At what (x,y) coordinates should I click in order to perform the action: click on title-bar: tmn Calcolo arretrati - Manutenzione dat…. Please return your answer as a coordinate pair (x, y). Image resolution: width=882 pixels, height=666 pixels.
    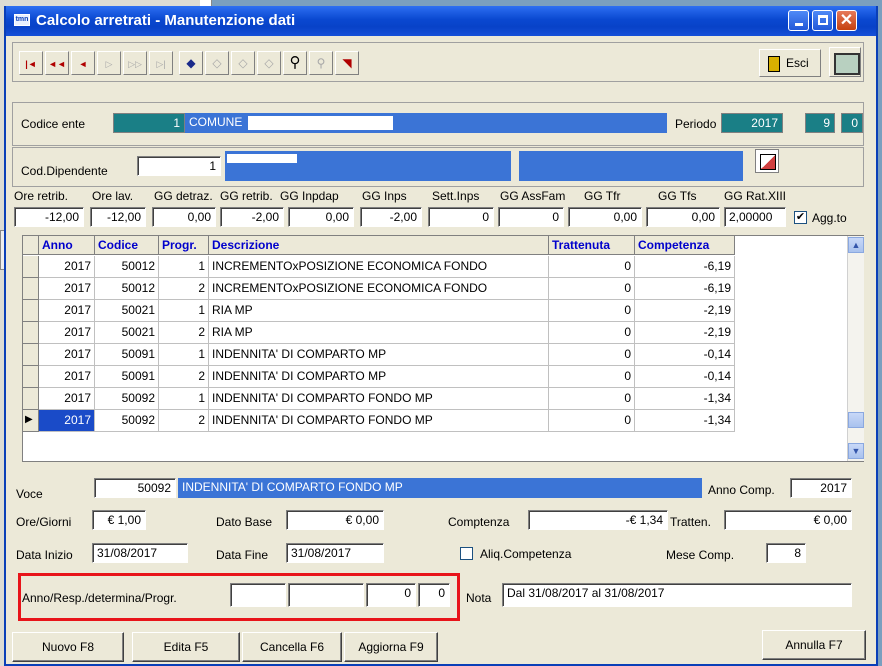
    Looking at the image, I should click on (441, 21).